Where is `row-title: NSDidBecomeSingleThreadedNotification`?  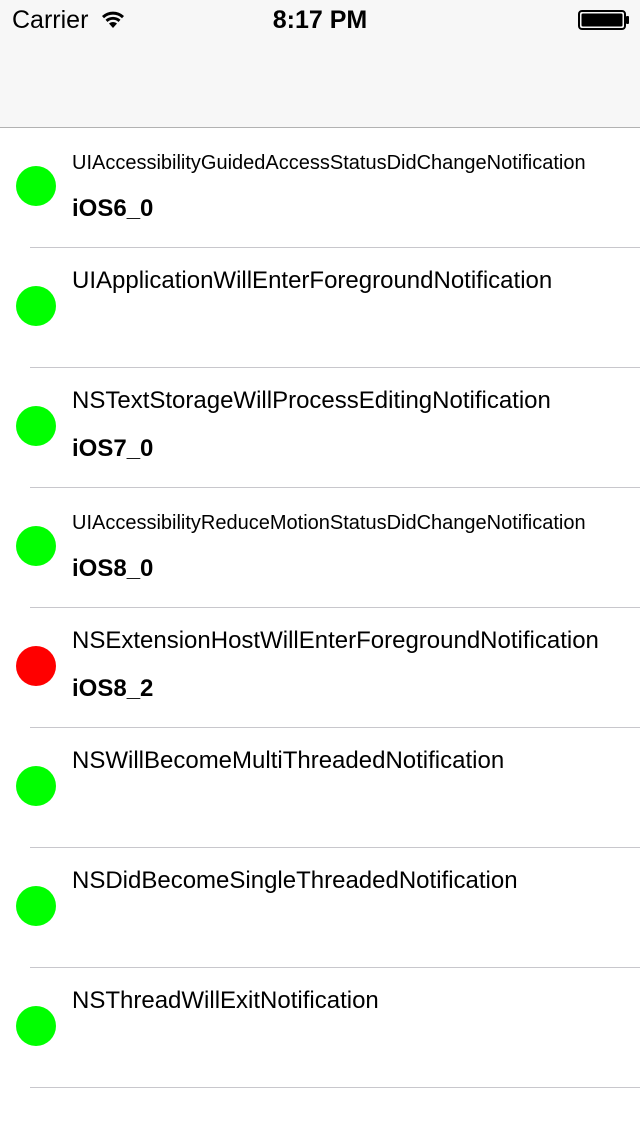 row-title: NSDidBecomeSingleThreadedNotification is located at coordinates (295, 880).